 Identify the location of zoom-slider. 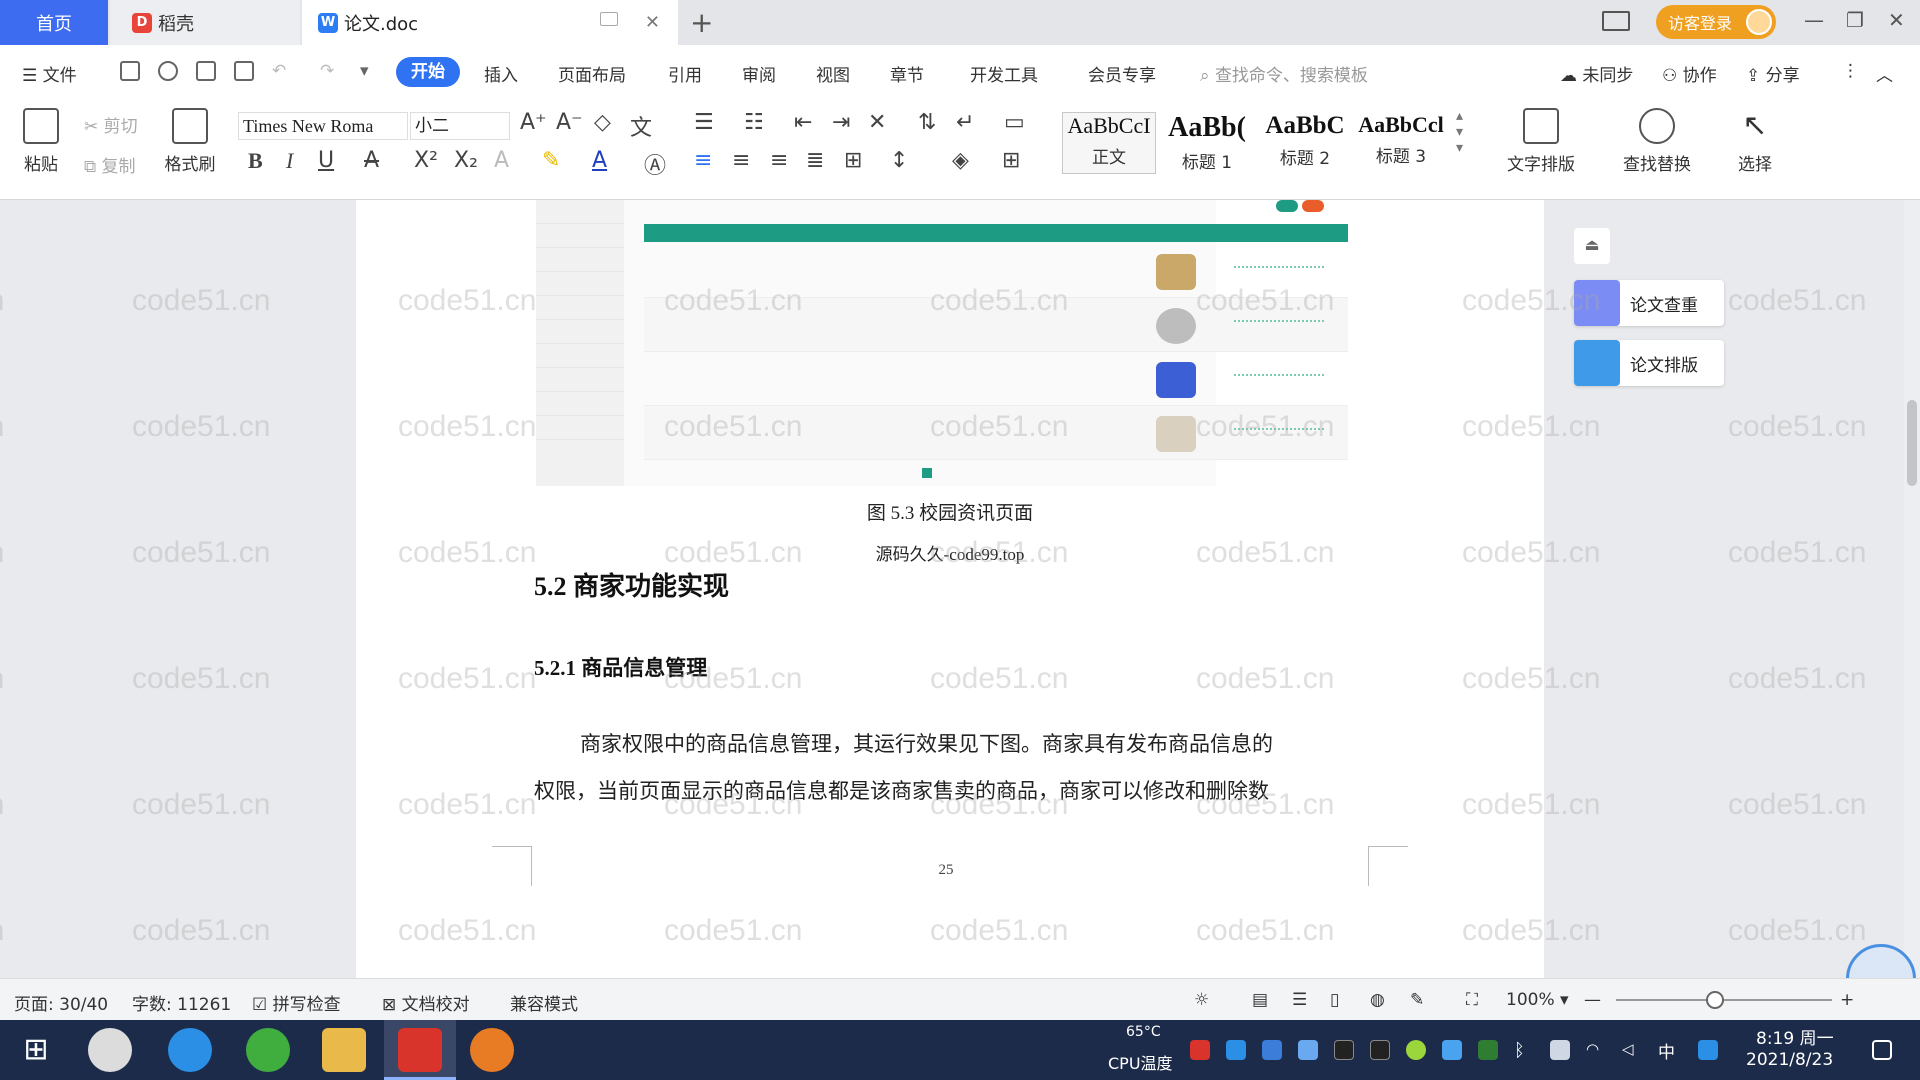
(1724, 1000).